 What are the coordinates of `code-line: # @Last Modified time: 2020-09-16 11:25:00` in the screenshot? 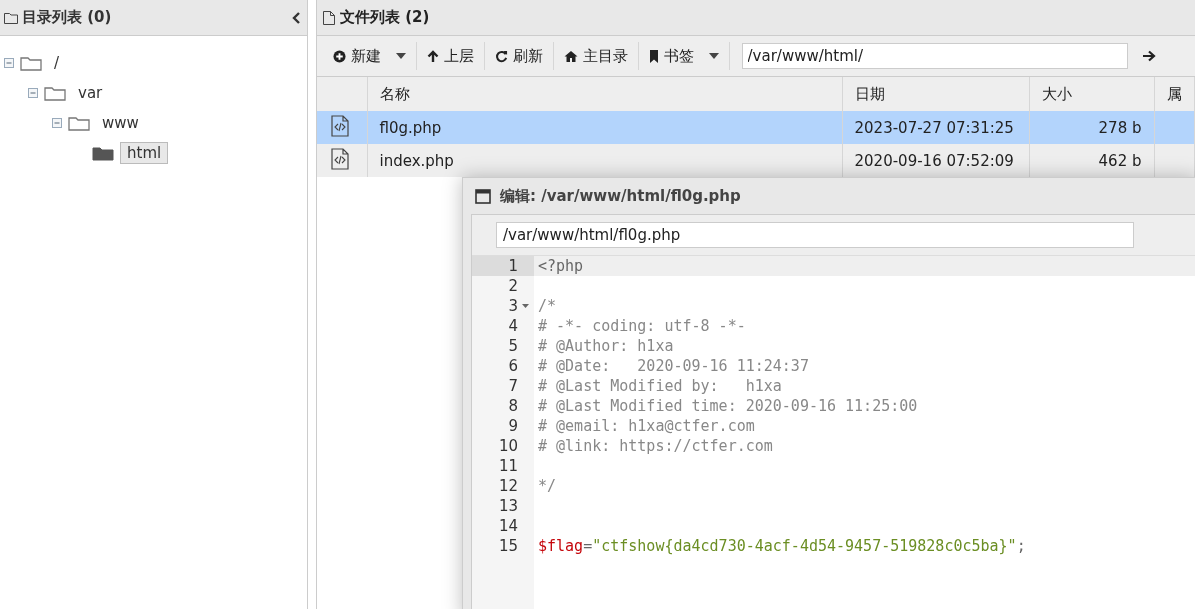 It's located at (728, 406).